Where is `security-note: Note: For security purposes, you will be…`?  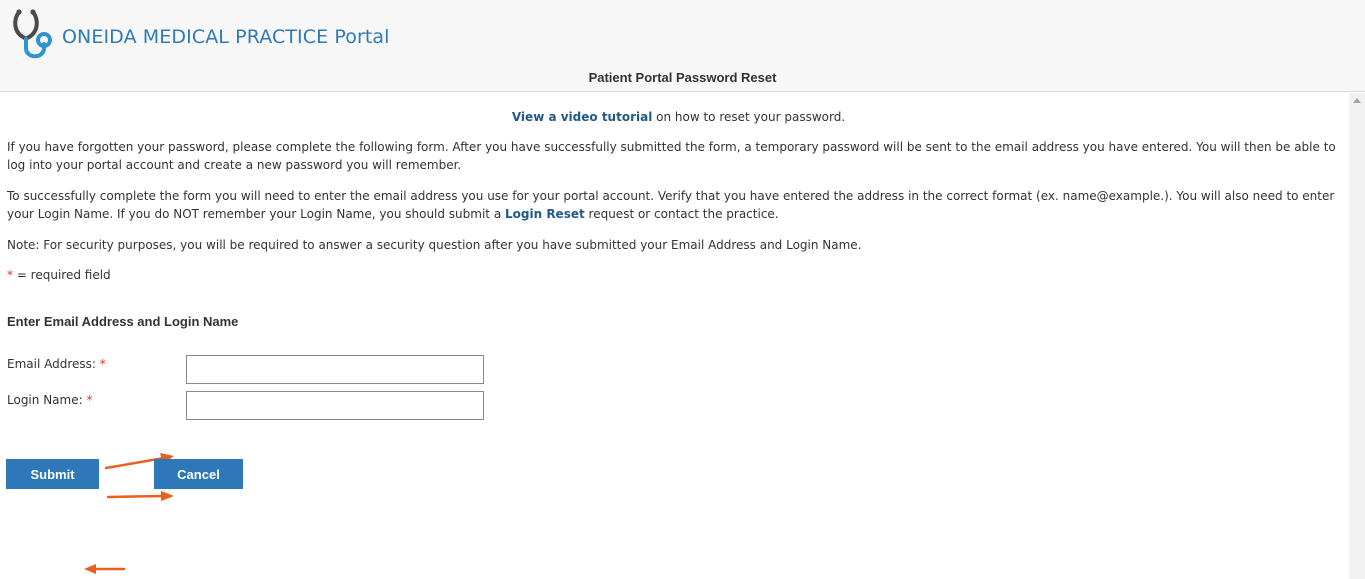 security-note: Note: For security purposes, you will be… is located at coordinates (434, 245).